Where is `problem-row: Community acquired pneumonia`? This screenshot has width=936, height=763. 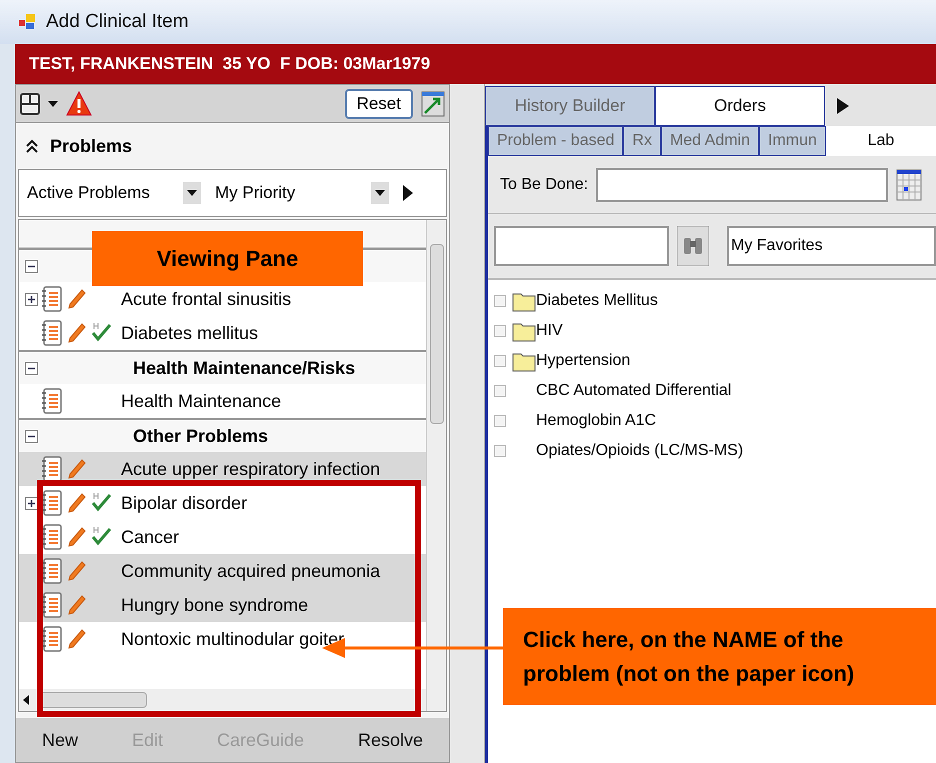 problem-row: Community acquired pneumonia is located at coordinates (222, 571).